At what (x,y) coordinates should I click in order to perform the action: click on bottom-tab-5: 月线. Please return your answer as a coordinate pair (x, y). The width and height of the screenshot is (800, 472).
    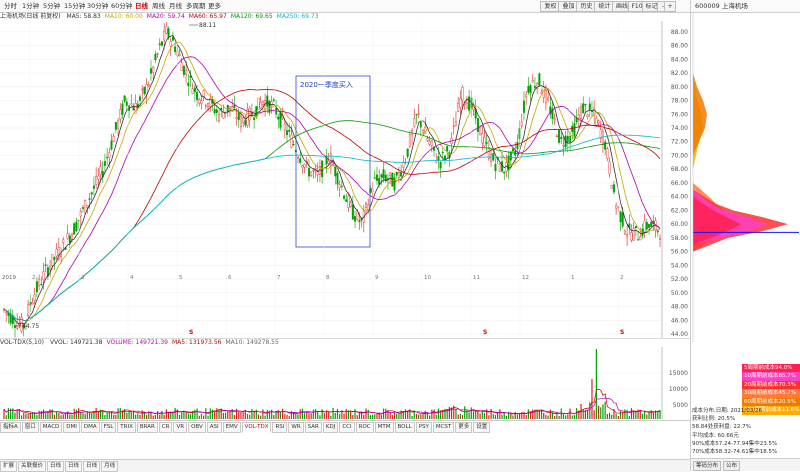
    Looking at the image, I should click on (110, 466).